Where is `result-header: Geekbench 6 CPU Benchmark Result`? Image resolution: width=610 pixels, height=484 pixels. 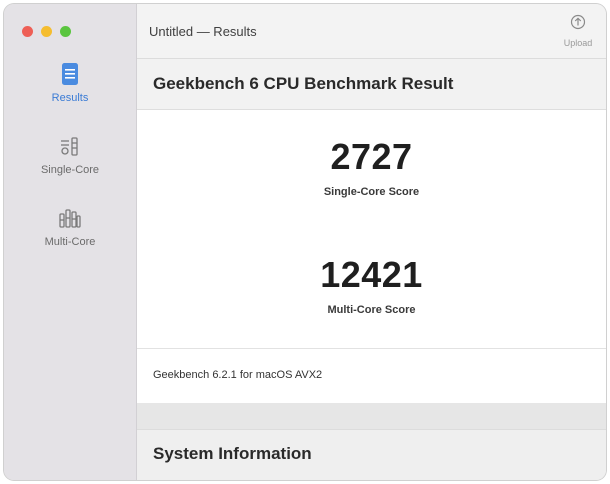
result-header: Geekbench 6 CPU Benchmark Result is located at coordinates (371, 84).